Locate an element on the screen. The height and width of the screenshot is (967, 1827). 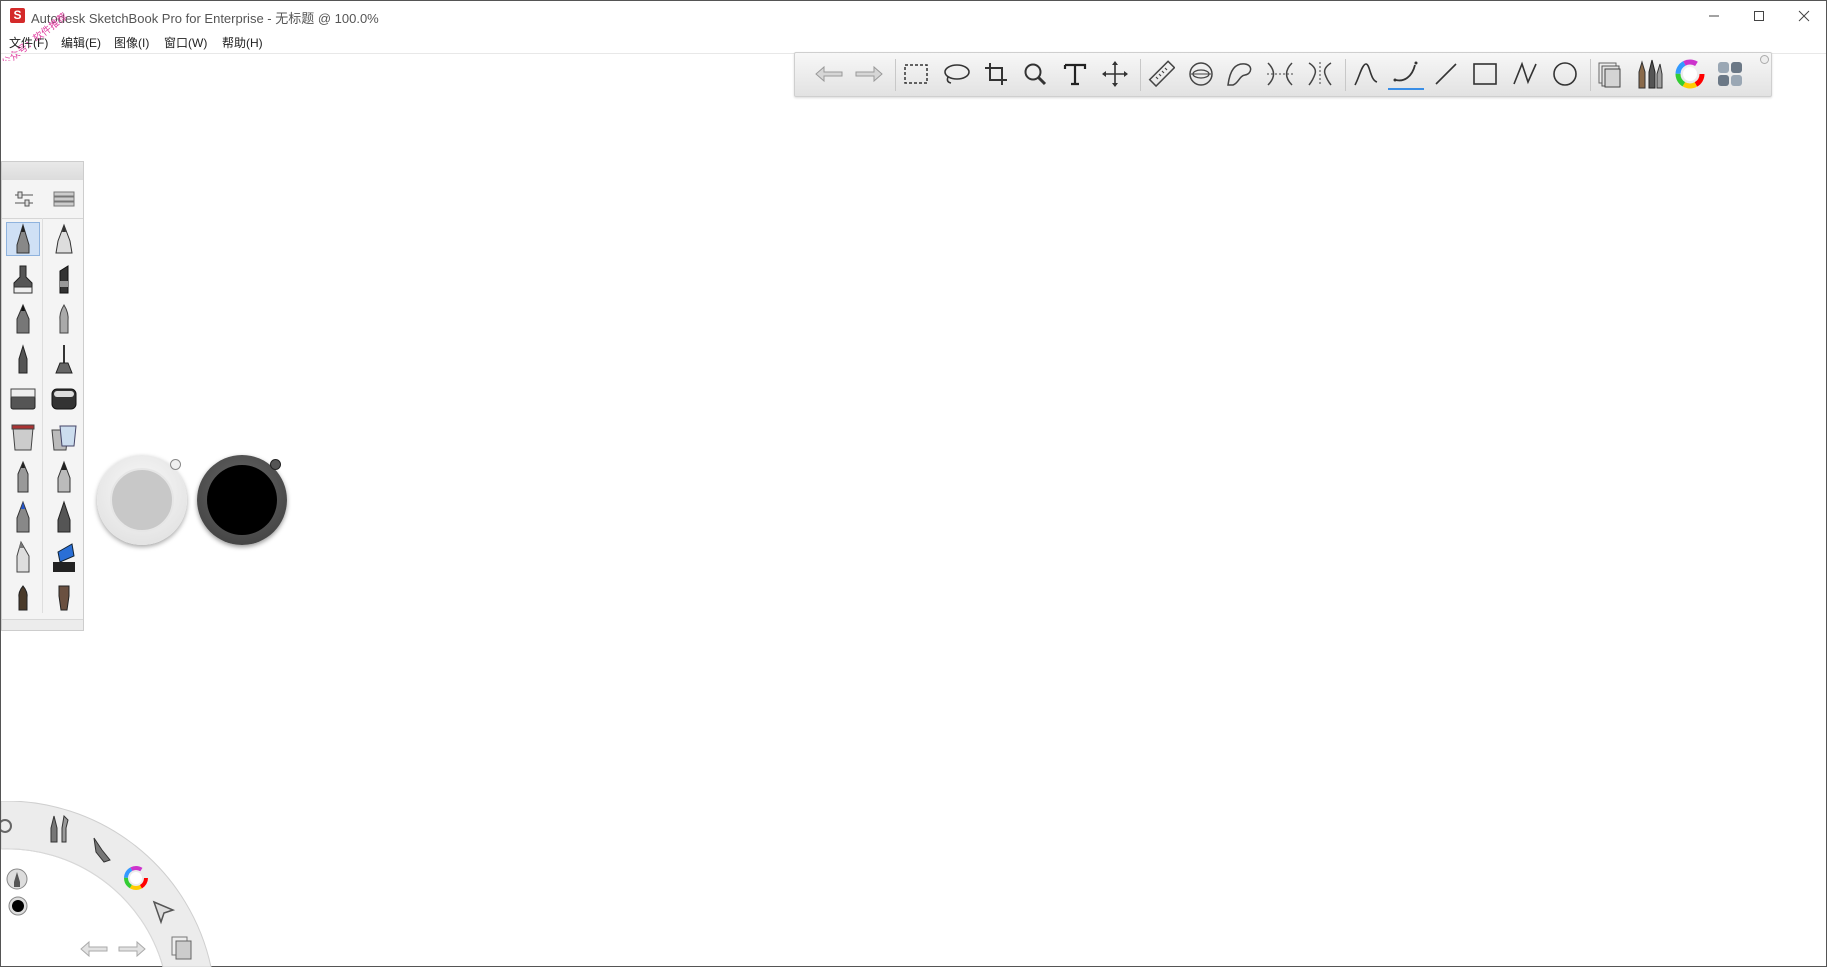
brush-icon is located at coordinates (102, 850).